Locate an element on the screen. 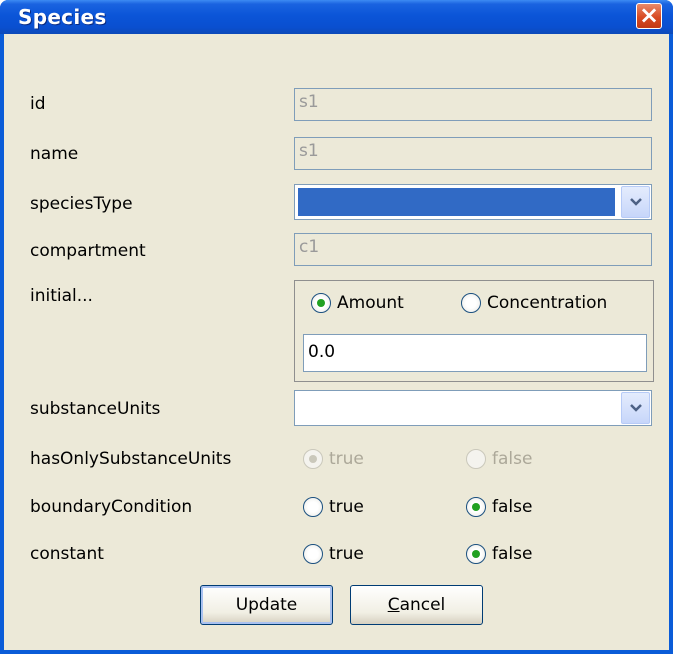 This screenshot has height=658, width=677. has-only-substance-units-label: hasOnlySubstanceUnits is located at coordinates (131, 459).